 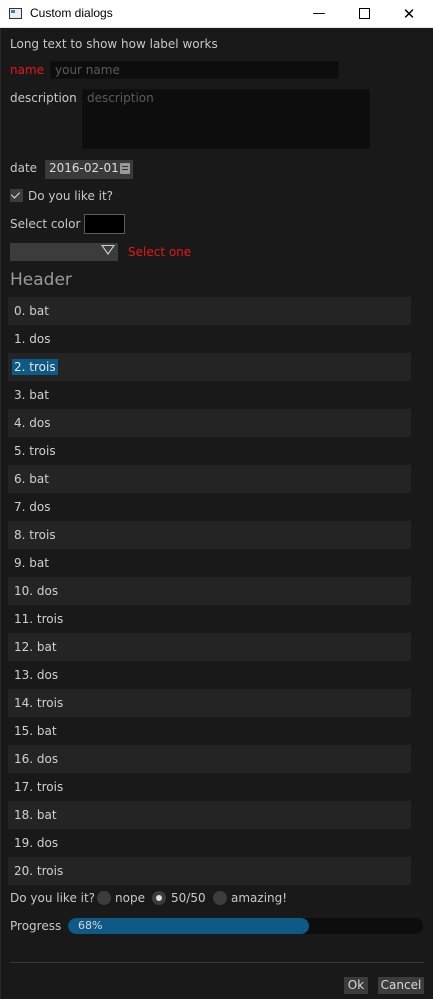 I want to click on color-swatch, so click(x=104, y=224).